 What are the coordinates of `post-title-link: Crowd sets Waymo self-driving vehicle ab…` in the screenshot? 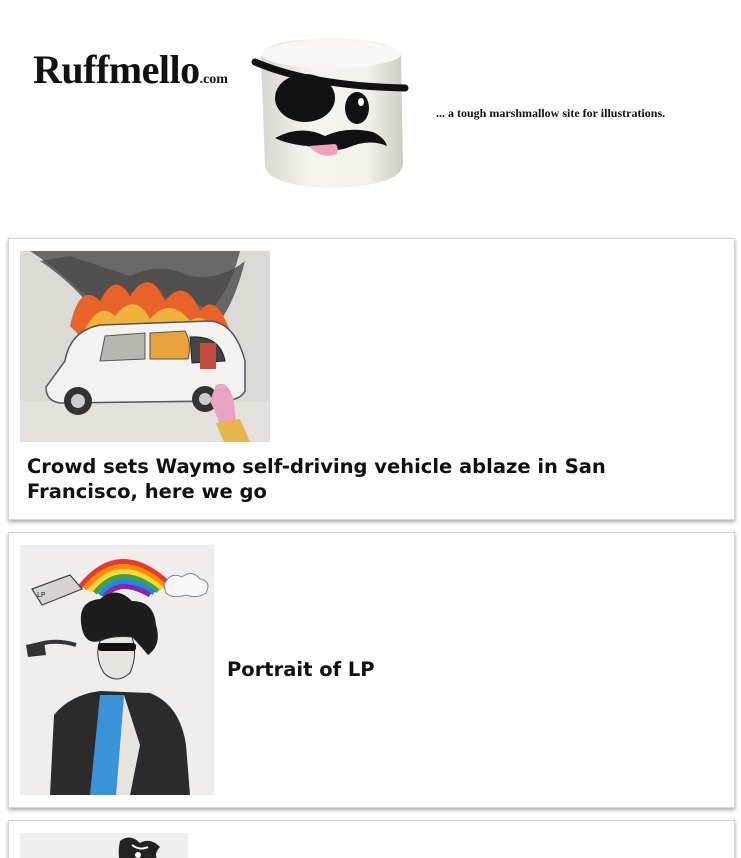 It's located at (347, 479).